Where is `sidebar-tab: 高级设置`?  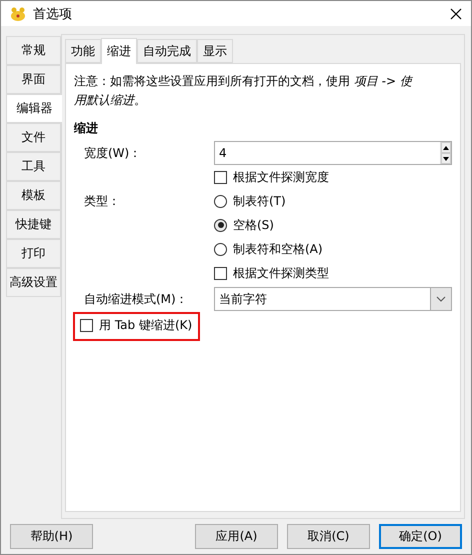
sidebar-tab: 高级设置 is located at coordinates (33, 283).